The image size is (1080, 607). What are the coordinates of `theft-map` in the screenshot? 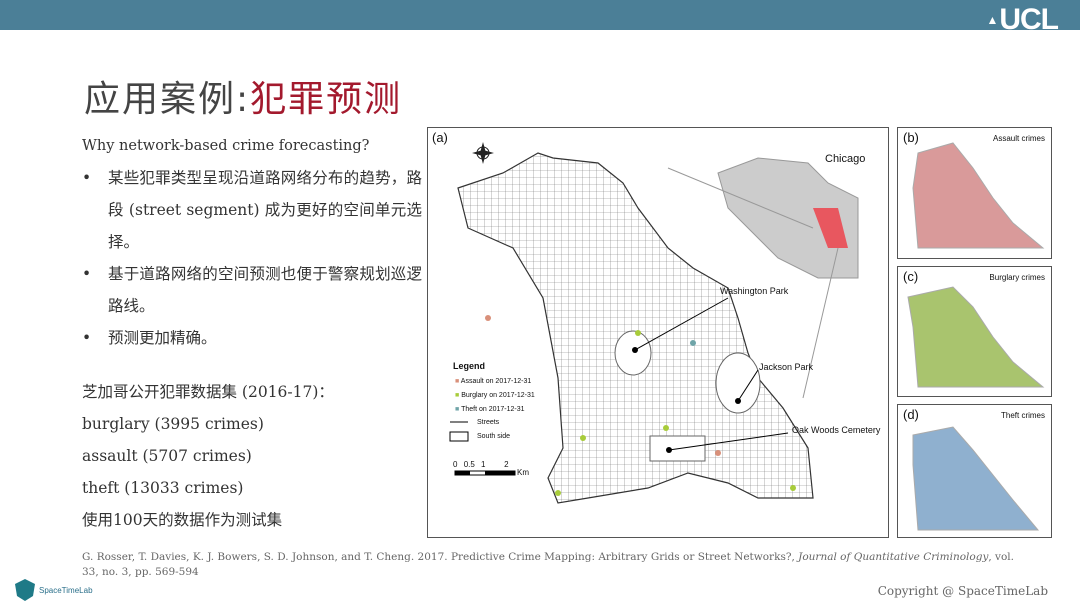 It's located at (976, 478).